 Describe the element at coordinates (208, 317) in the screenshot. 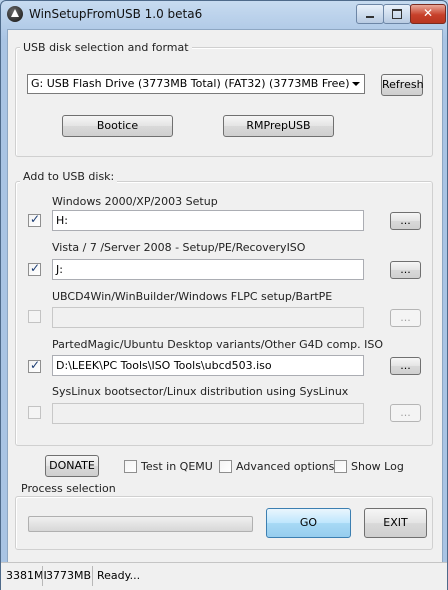

I see `source-path-ubcd4win` at that location.